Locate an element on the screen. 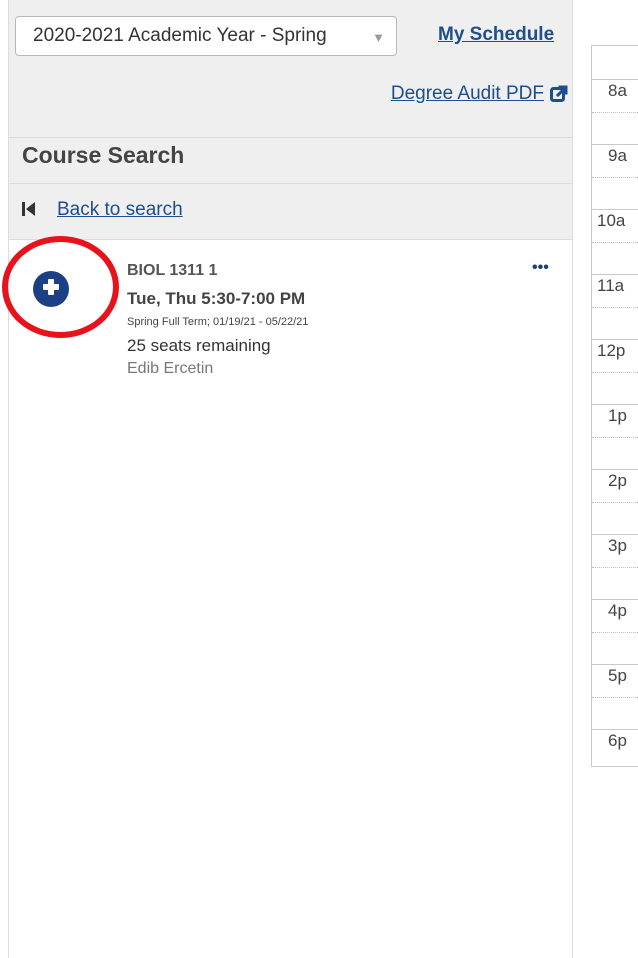  plus-icon is located at coordinates (51, 289).